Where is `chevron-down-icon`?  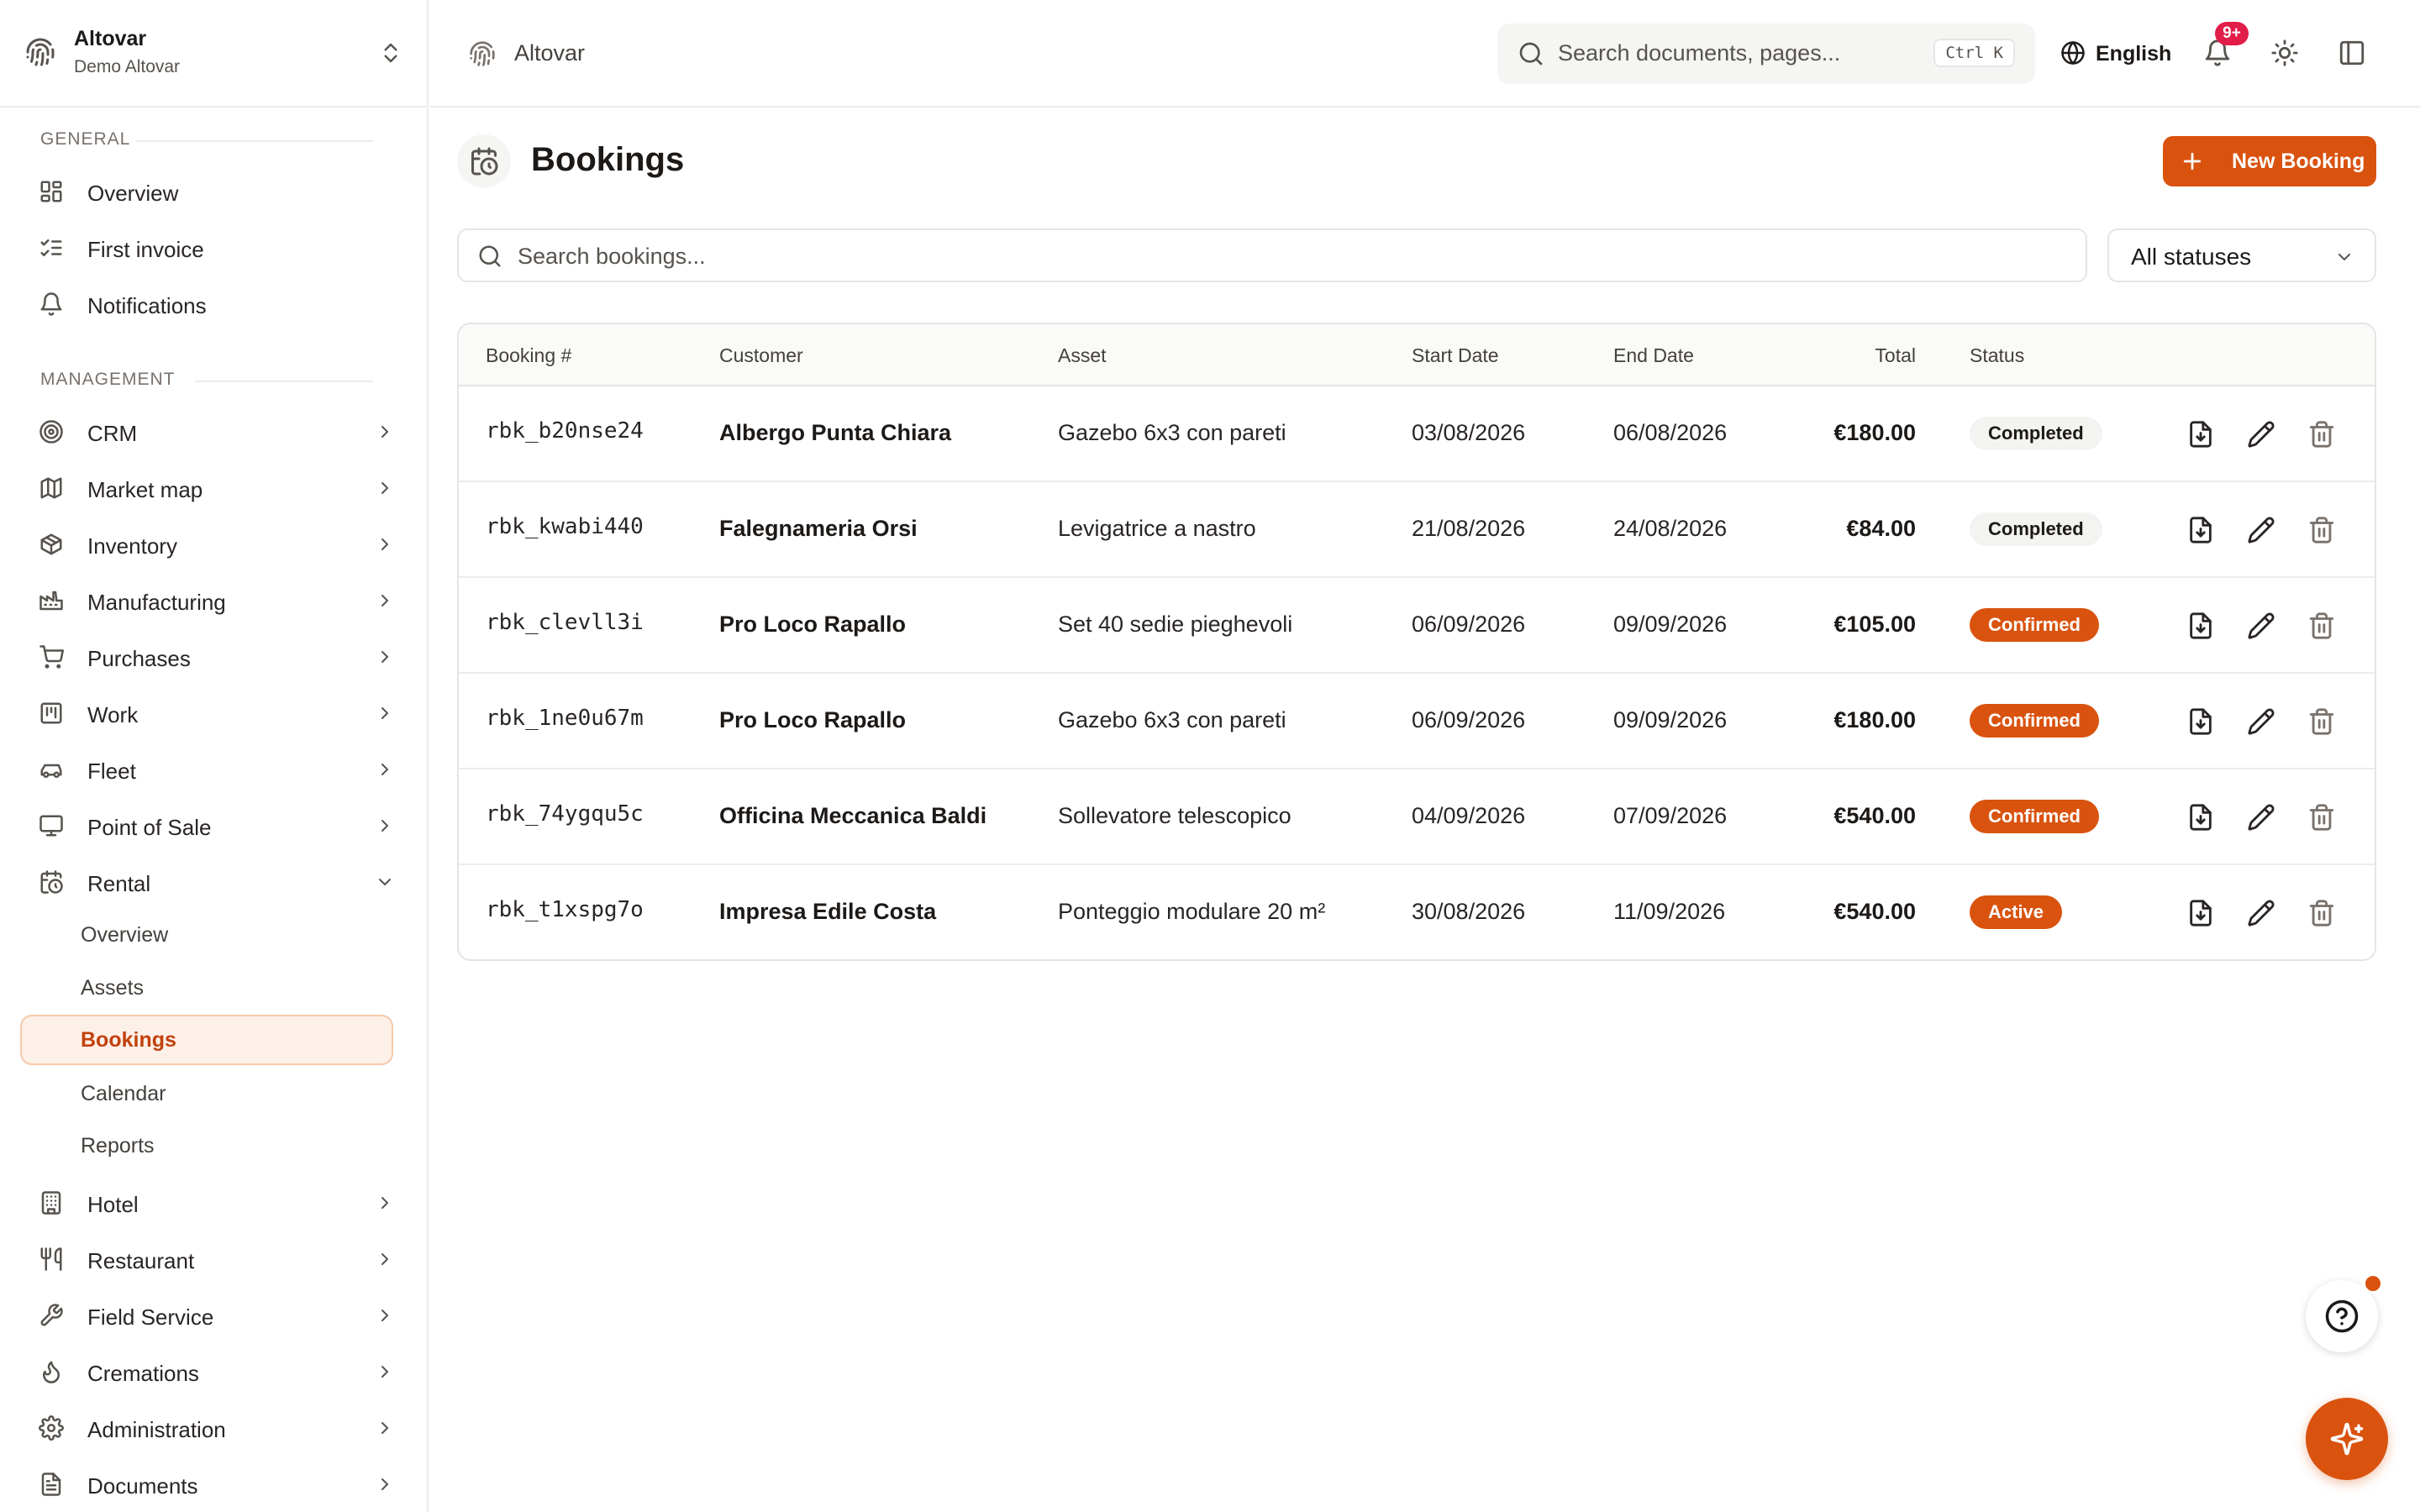
chevron-down-icon is located at coordinates (2344, 257).